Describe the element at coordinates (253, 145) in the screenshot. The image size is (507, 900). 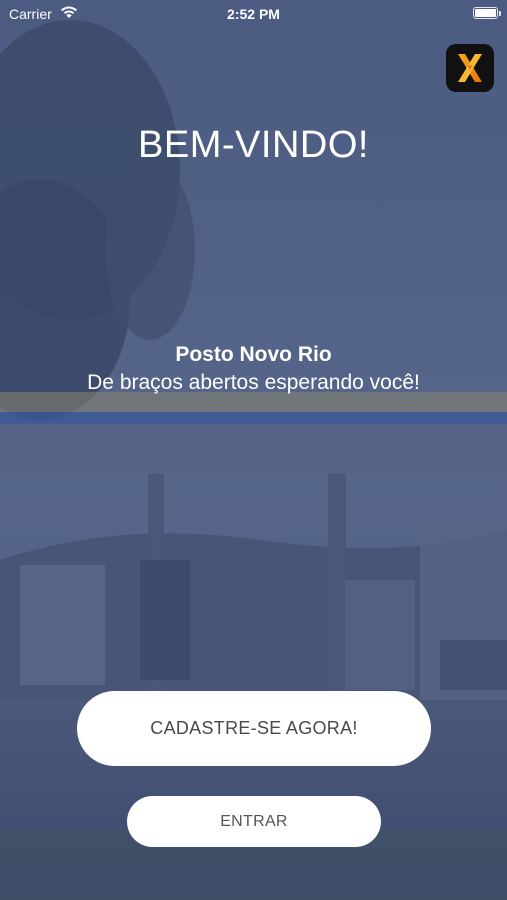
I see `welcome-title: BEM-VINDO!` at that location.